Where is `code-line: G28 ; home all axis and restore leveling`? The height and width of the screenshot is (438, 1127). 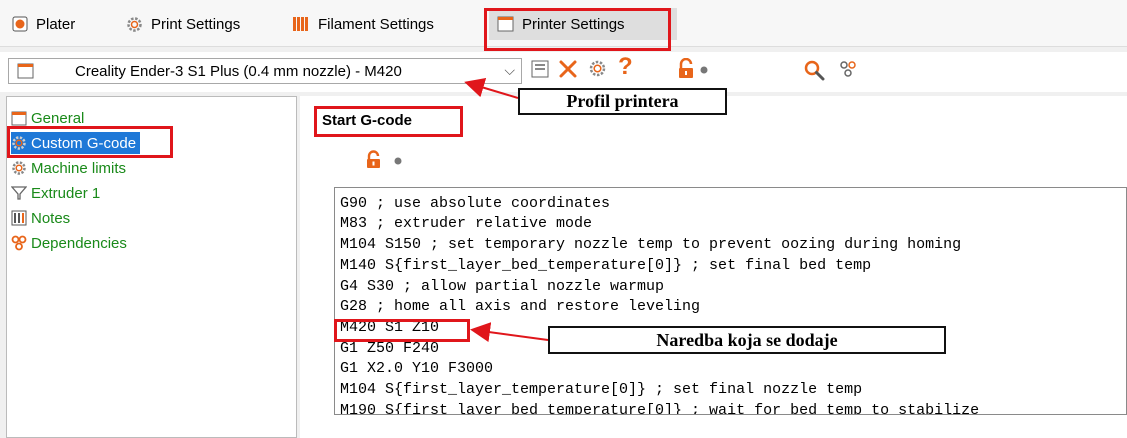
code-line: G28 ; home all axis and restore leveling is located at coordinates (520, 306).